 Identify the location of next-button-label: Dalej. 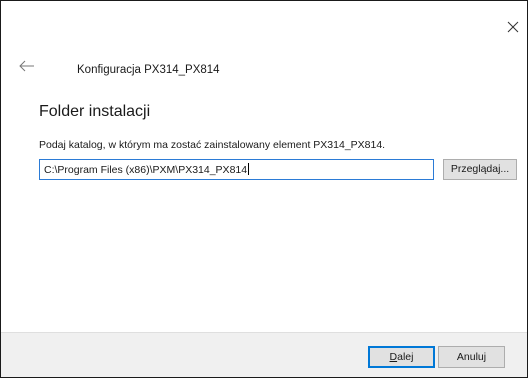
(401, 357).